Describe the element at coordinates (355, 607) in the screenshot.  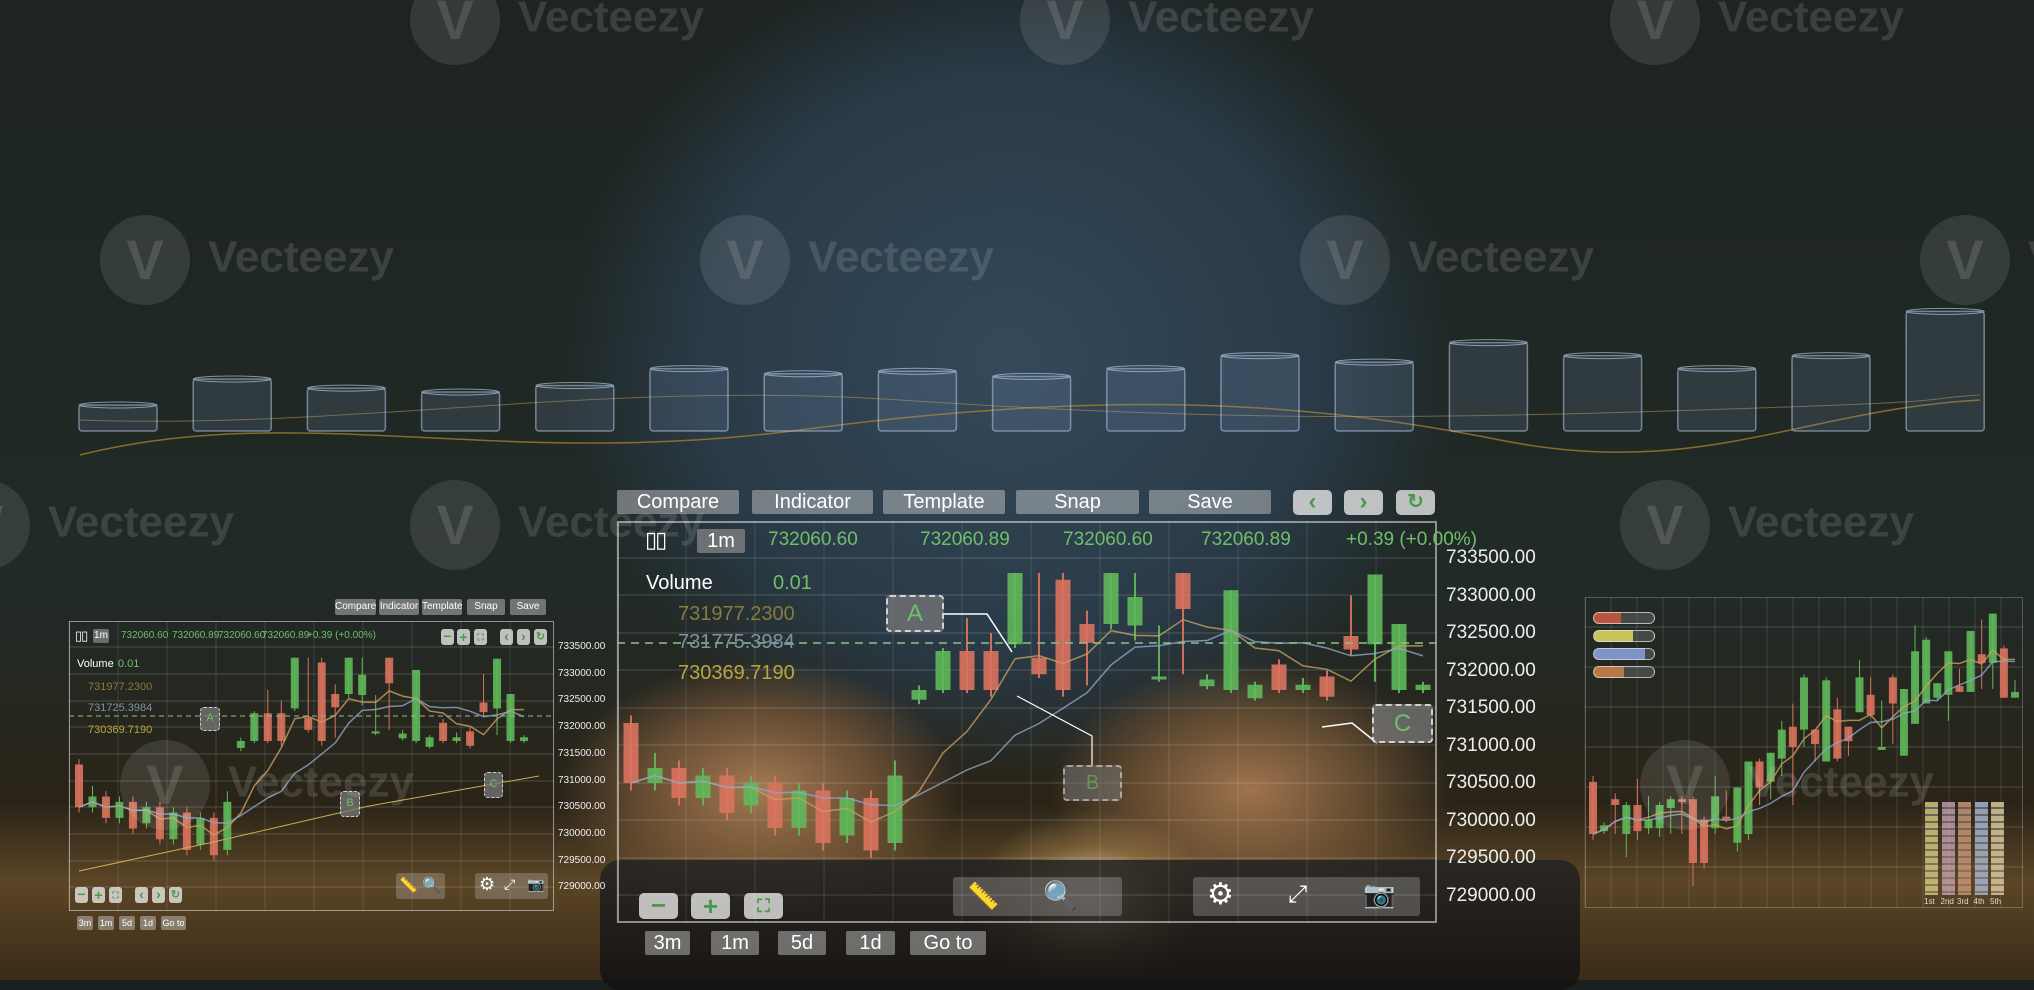
I see `compare-button: Compare` at that location.